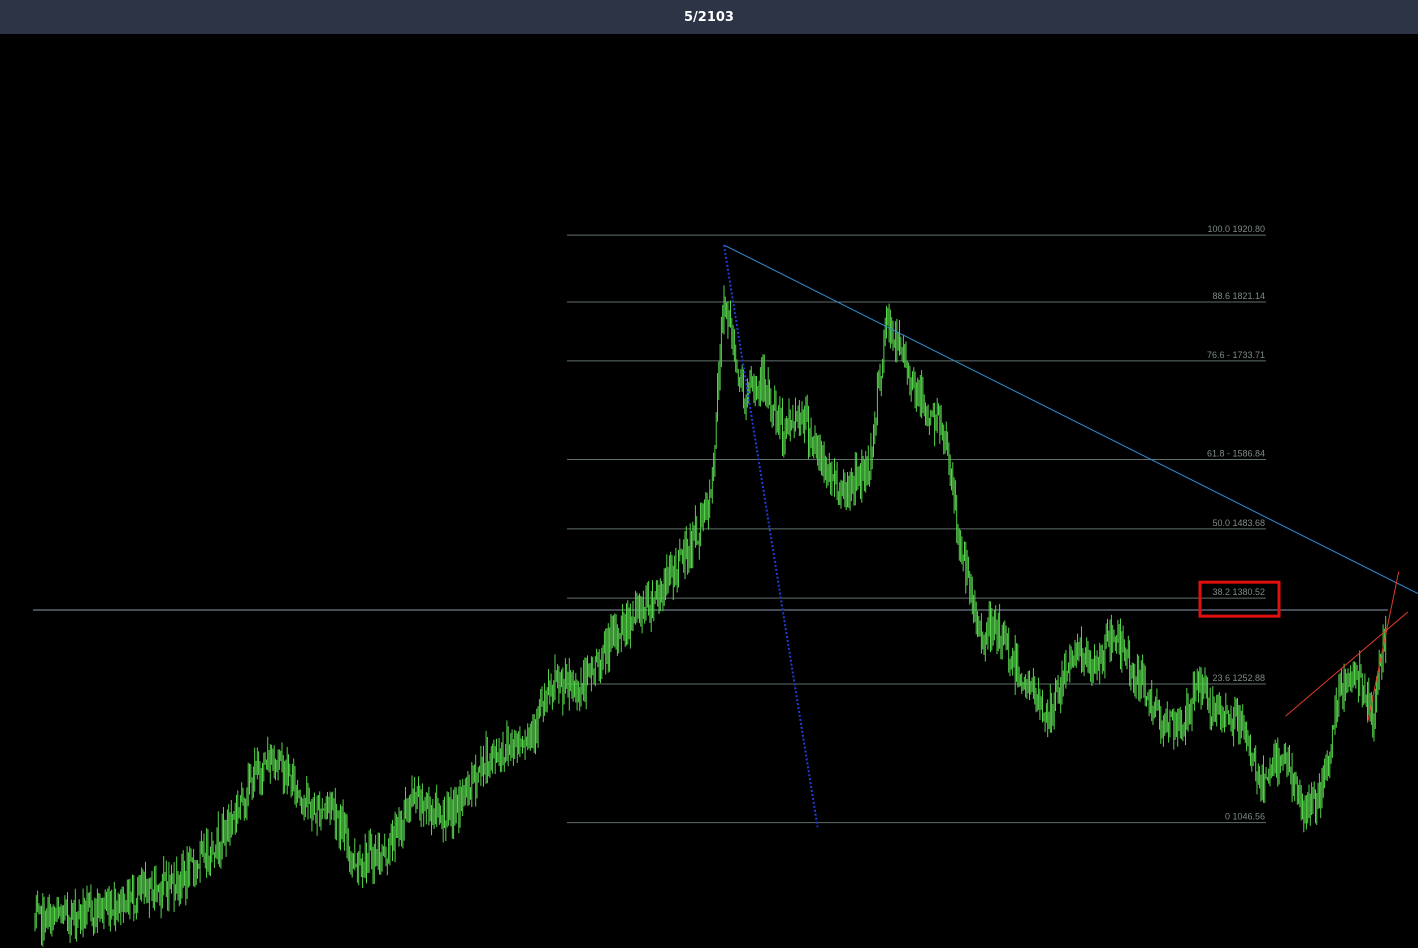 The width and height of the screenshot is (1418, 948). What do you see at coordinates (1236, 454) in the screenshot?
I see `fib-level-label: 61.8 - 1586.84` at bounding box center [1236, 454].